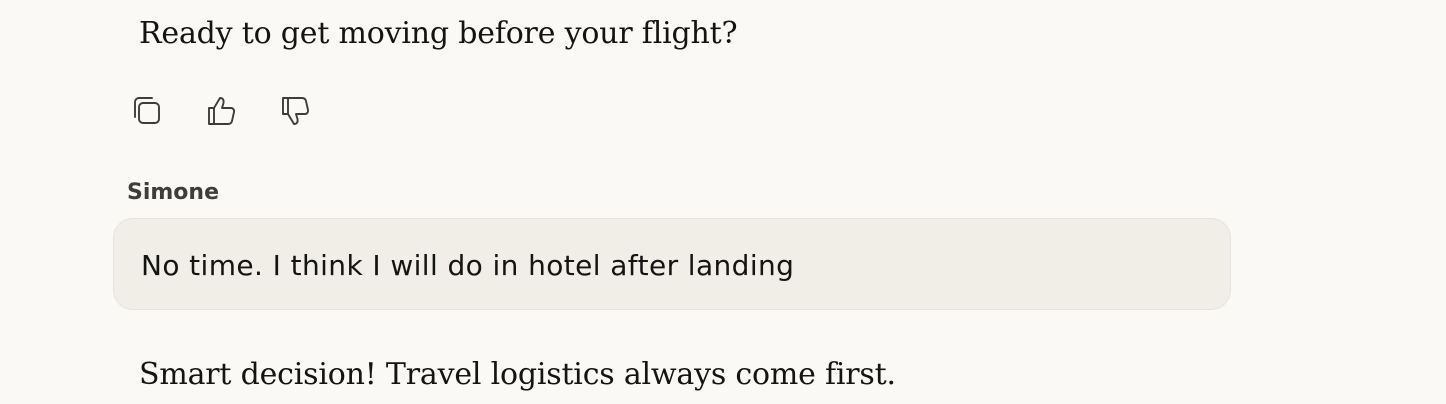 This screenshot has width=1446, height=404. What do you see at coordinates (173, 192) in the screenshot?
I see `user-sender-name: Simone` at bounding box center [173, 192].